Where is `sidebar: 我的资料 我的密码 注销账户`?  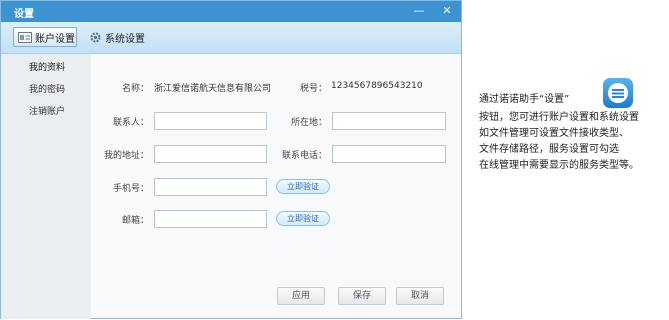 sidebar: 我的资料 我的密码 注销账户 is located at coordinates (46, 186).